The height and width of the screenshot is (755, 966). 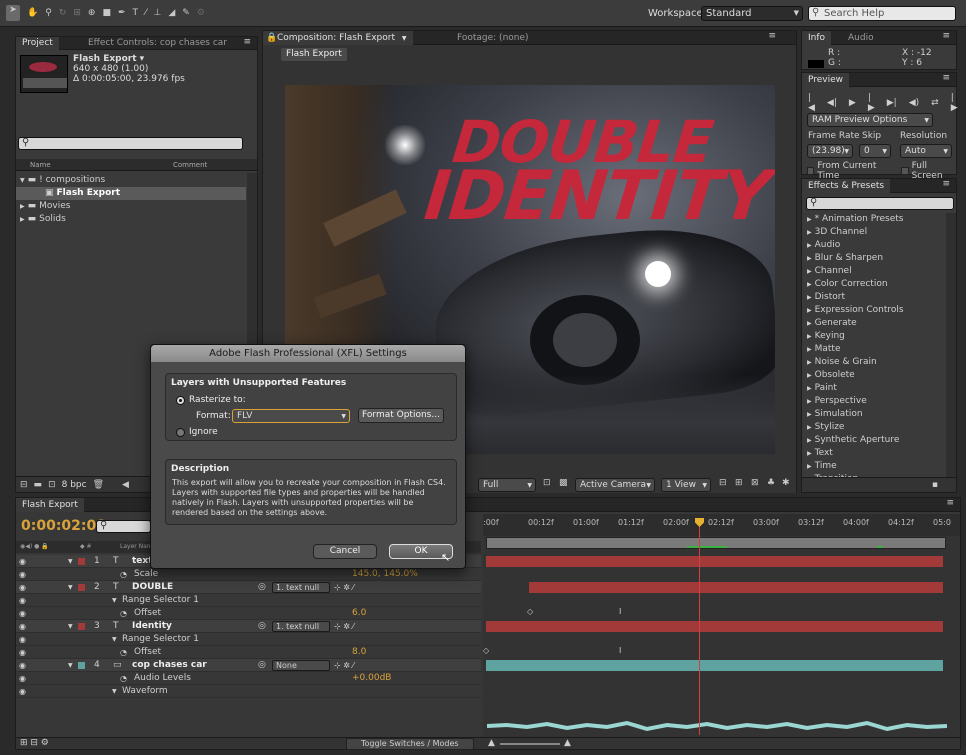 What do you see at coordinates (201, 13) in the screenshot?
I see `puppet-tool-icon: ⚙` at bounding box center [201, 13].